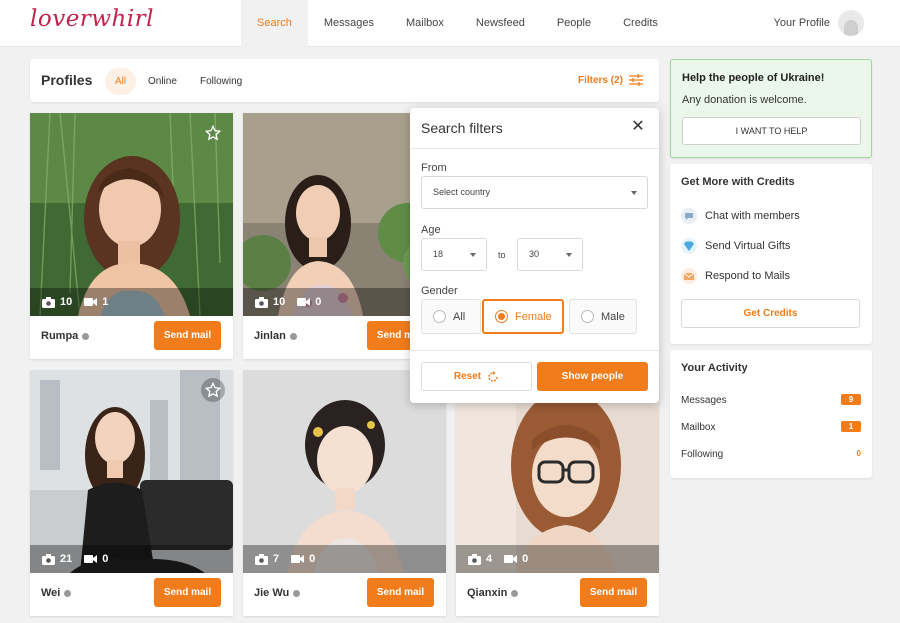 The width and height of the screenshot is (900, 623). What do you see at coordinates (523, 316) in the screenshot?
I see `gender-female-radio: Female` at bounding box center [523, 316].